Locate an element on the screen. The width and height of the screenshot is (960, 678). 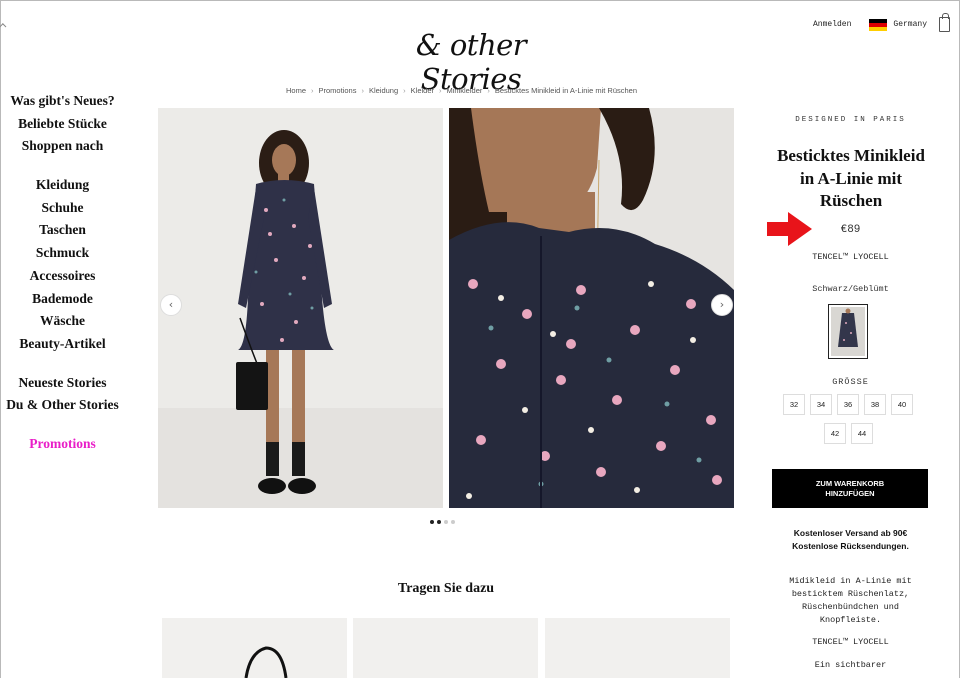
recommended-bag-image is located at coordinates (266, 662).